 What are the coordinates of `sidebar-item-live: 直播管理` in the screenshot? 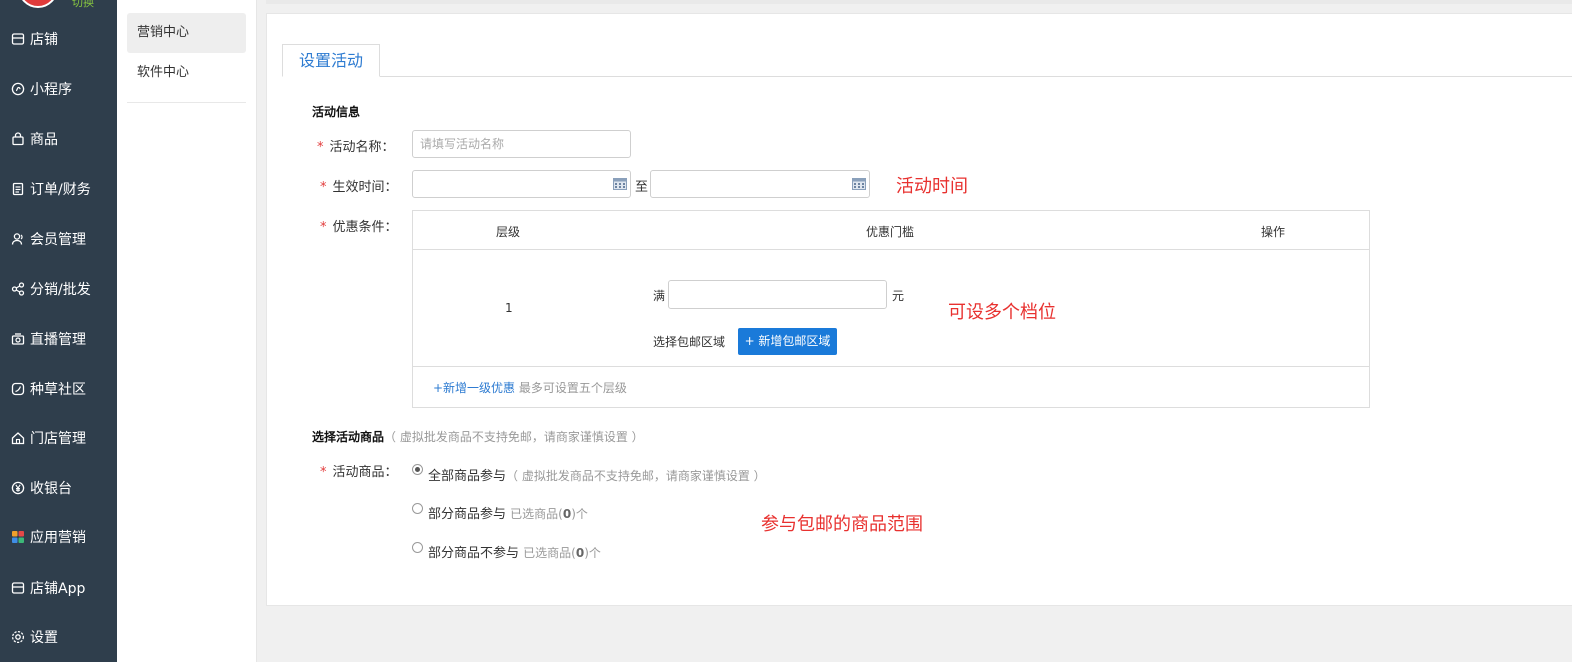 It's located at (58, 339).